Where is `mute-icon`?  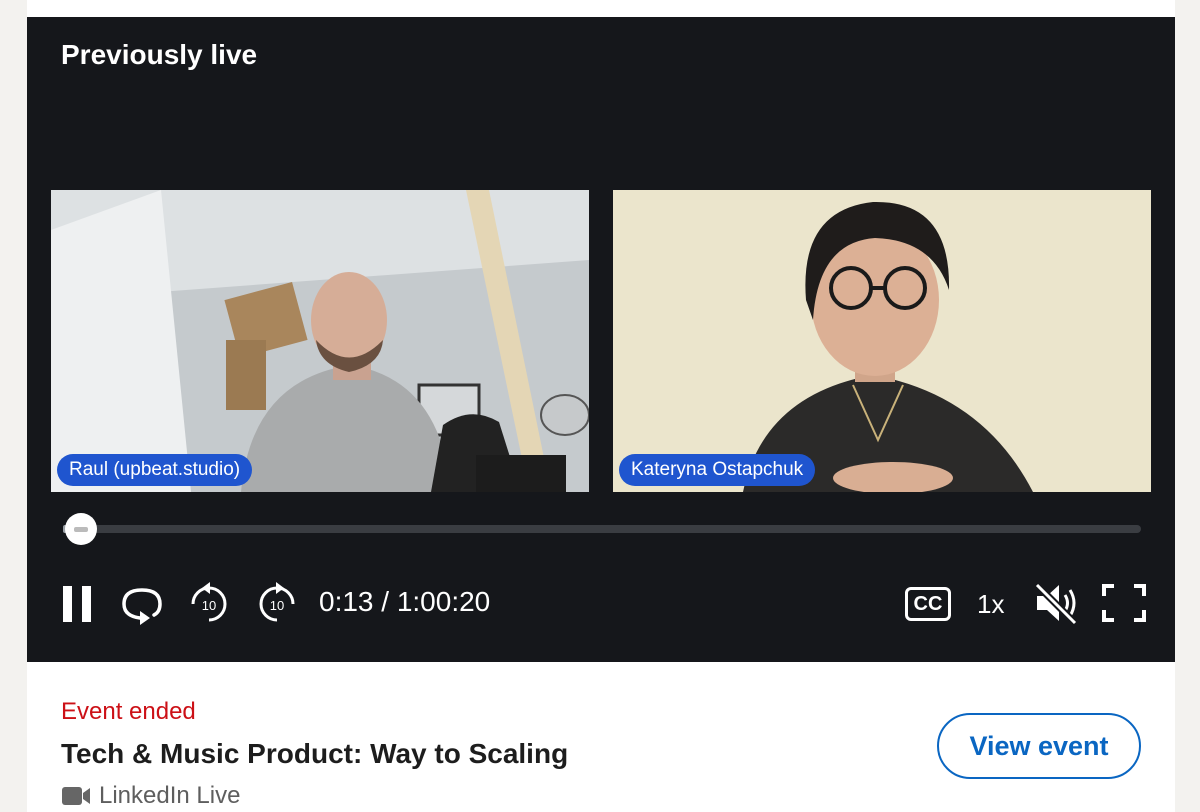
mute-icon is located at coordinates (1056, 603).